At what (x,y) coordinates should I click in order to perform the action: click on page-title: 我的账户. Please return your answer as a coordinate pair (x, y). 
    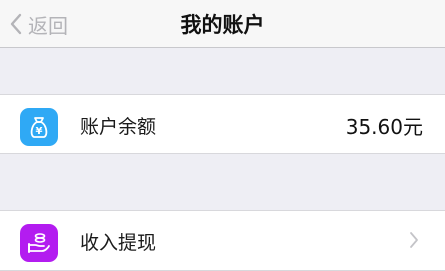
    Looking at the image, I should click on (222, 25).